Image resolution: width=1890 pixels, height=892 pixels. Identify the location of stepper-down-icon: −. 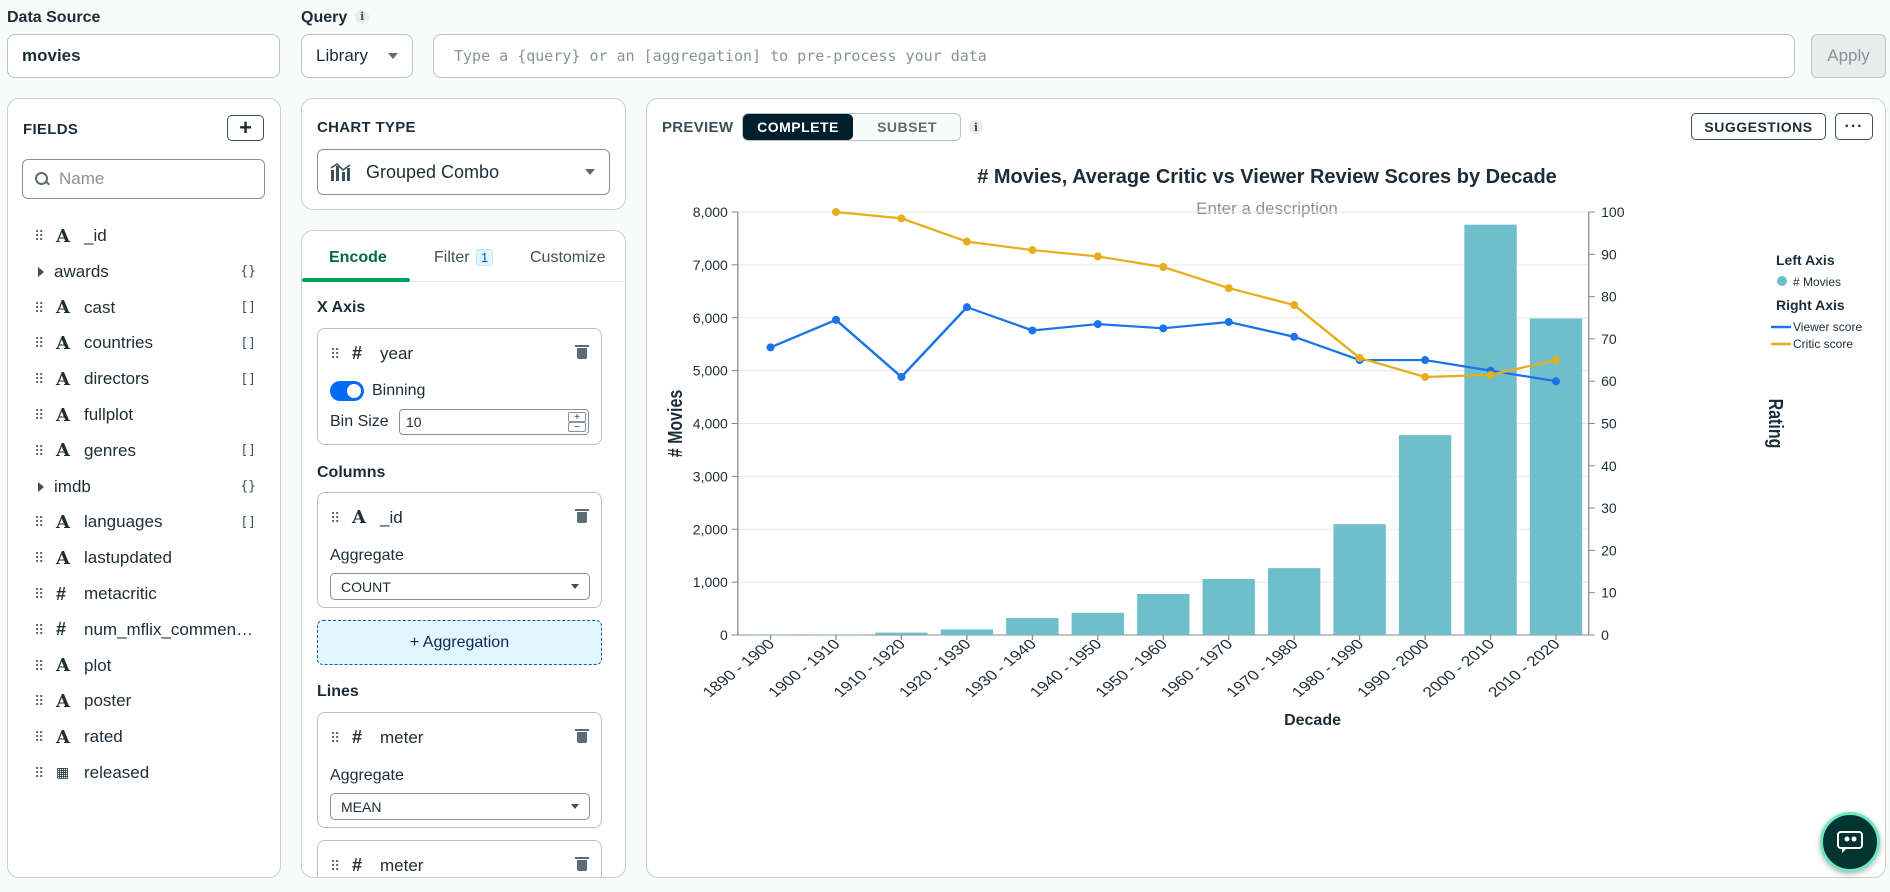
(577, 427).